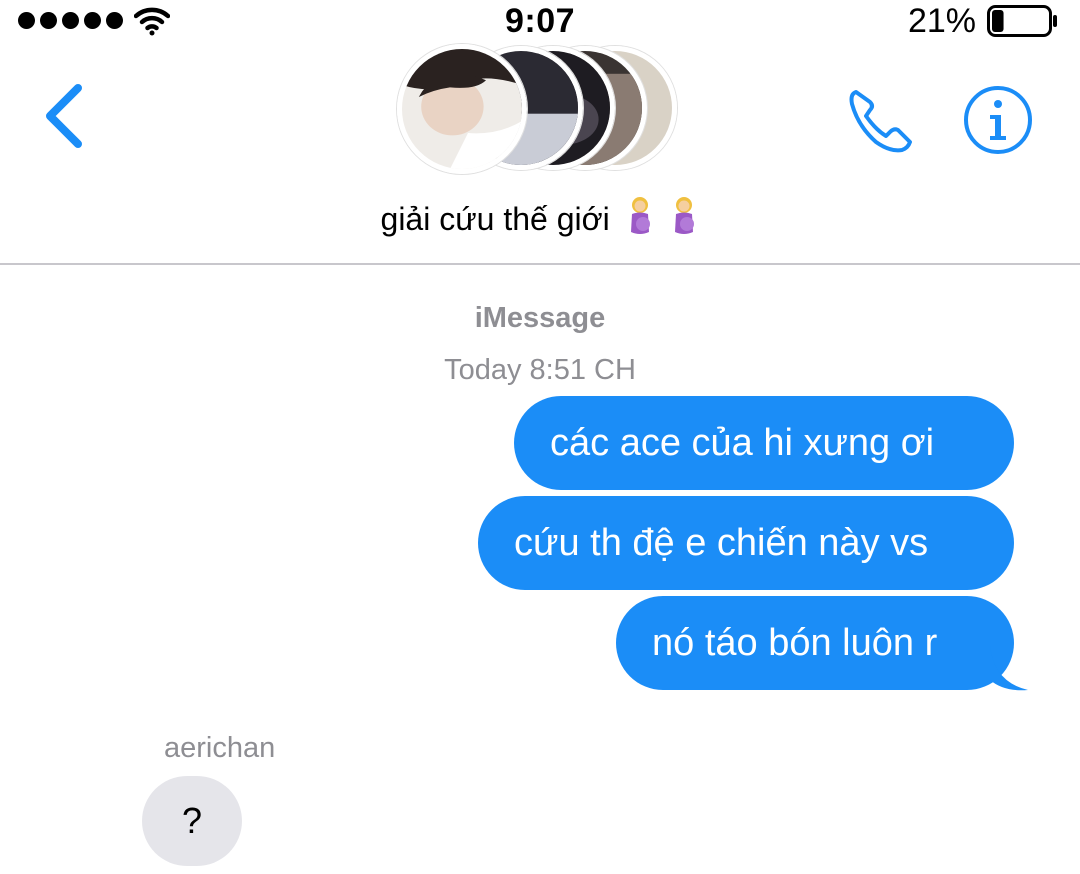 Image resolution: width=1080 pixels, height=874 pixels. What do you see at coordinates (540, 318) in the screenshot?
I see `service-label: iMessage` at bounding box center [540, 318].